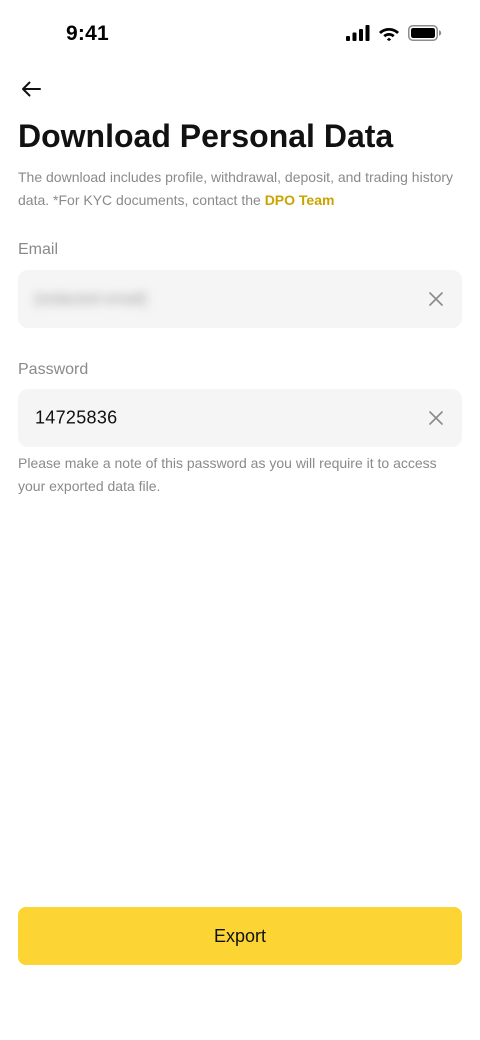  I want to click on status-bar: 9:41, so click(240, 35).